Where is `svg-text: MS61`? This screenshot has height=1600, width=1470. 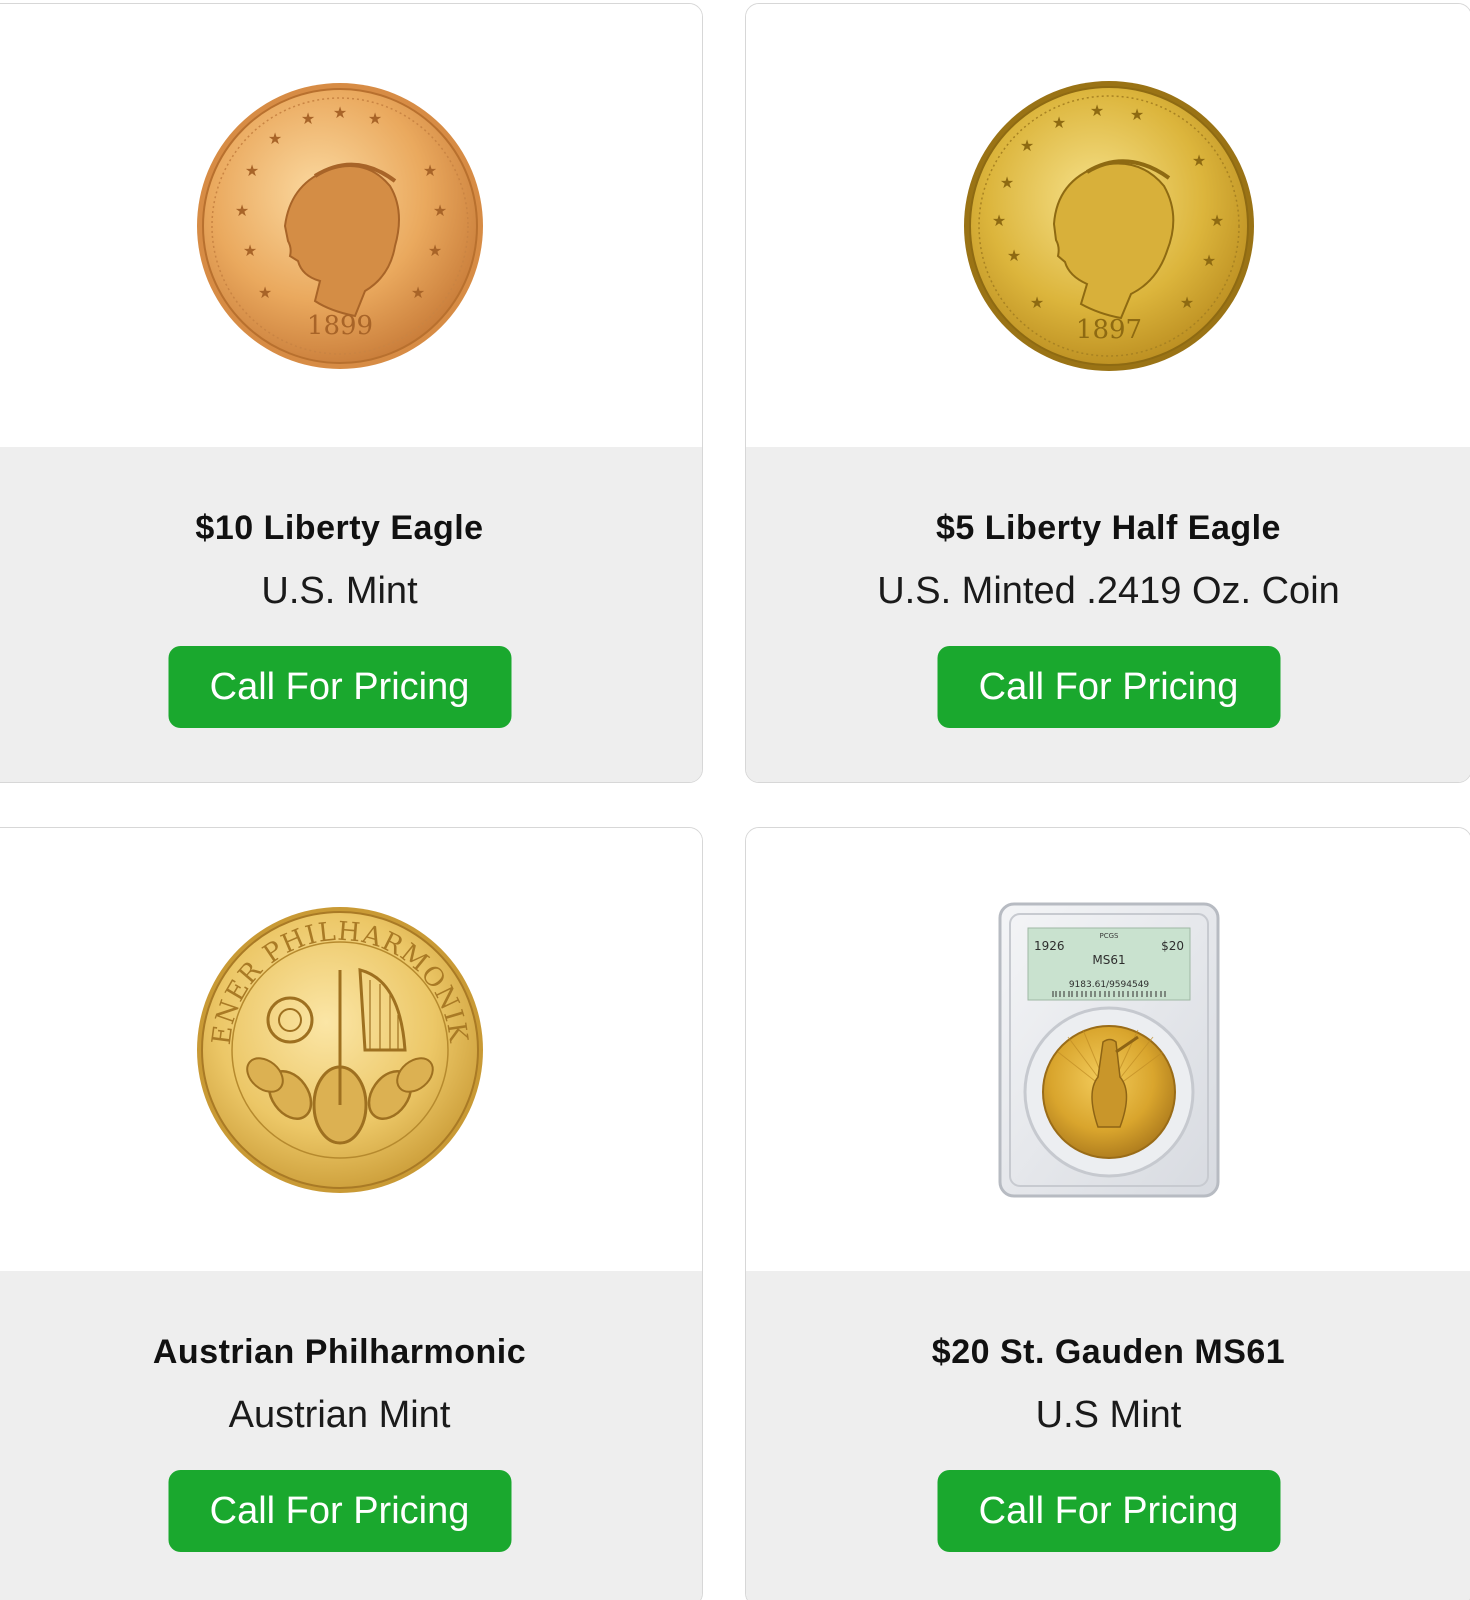 svg-text: MS61 is located at coordinates (1108, 960).